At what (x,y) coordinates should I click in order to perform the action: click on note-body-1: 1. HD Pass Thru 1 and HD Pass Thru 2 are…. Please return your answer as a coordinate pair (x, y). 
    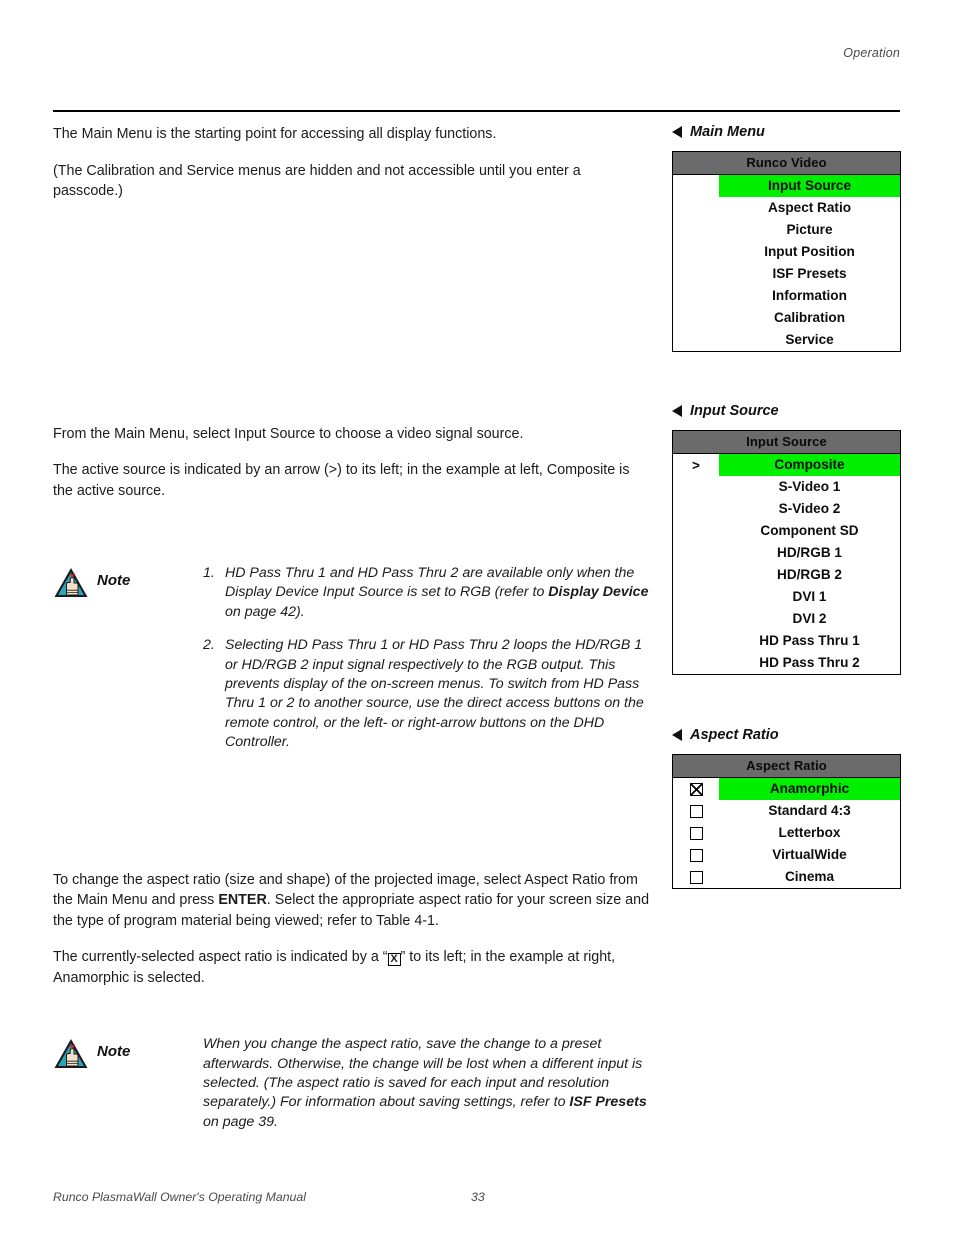
    Looking at the image, I should click on (428, 658).